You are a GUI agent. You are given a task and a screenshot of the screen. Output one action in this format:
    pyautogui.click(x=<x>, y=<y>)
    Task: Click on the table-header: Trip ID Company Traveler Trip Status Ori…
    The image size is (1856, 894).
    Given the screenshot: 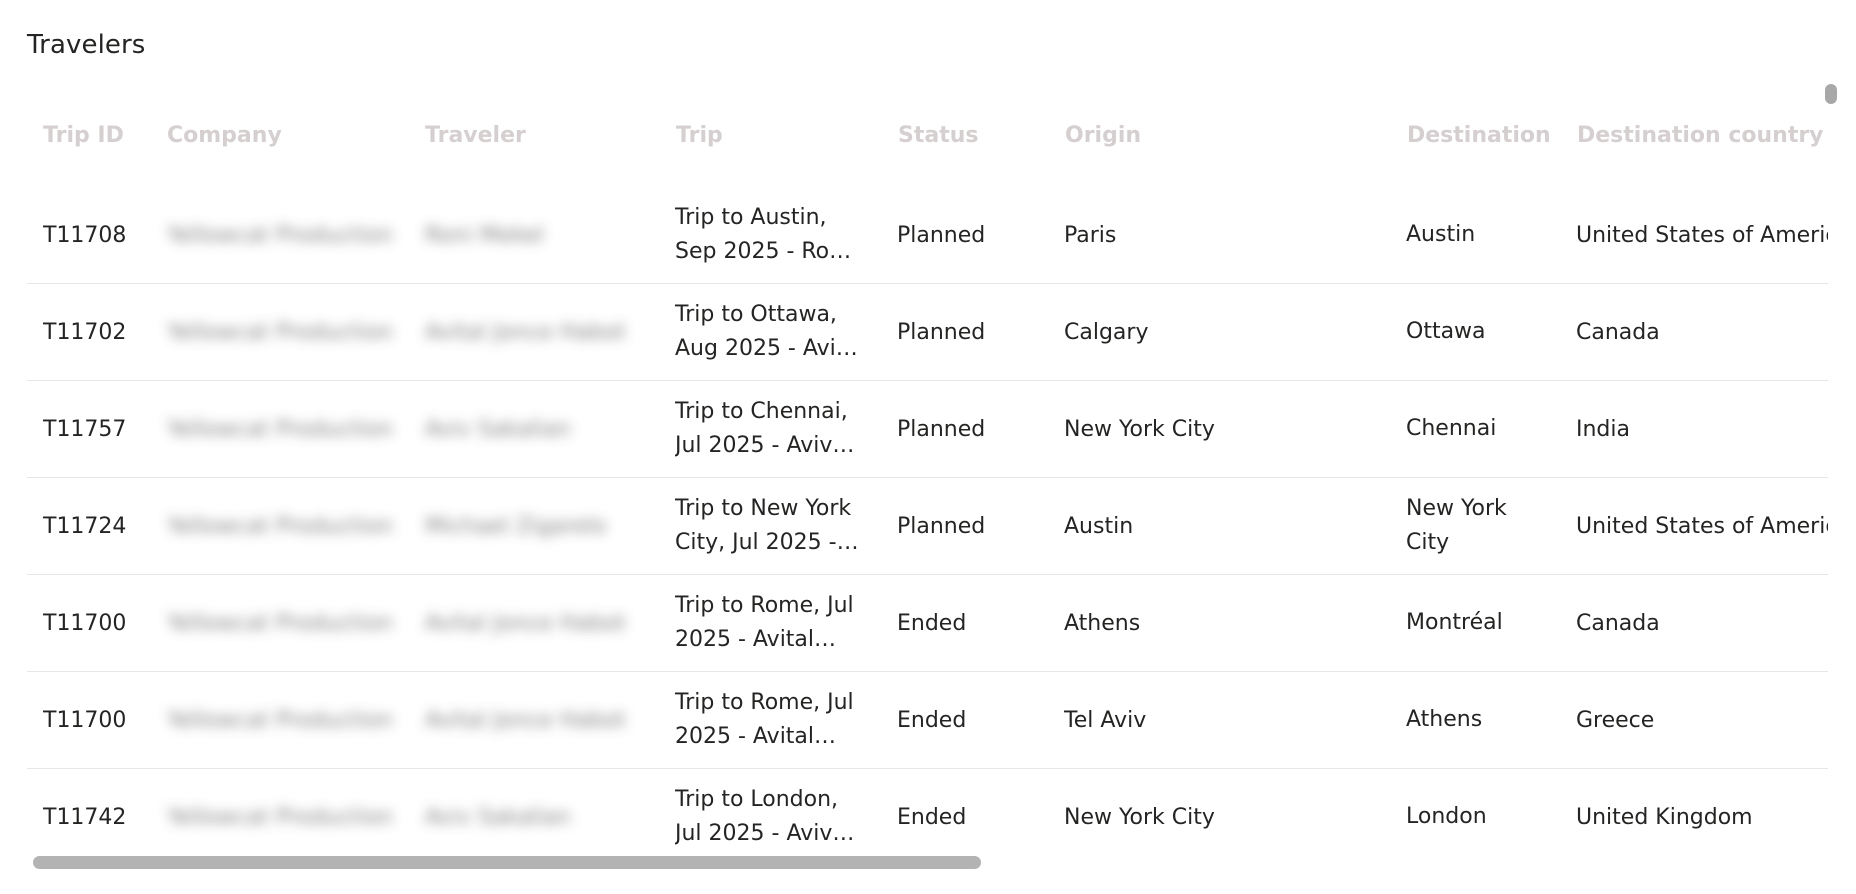 What is the action you would take?
    pyautogui.click(x=927, y=136)
    